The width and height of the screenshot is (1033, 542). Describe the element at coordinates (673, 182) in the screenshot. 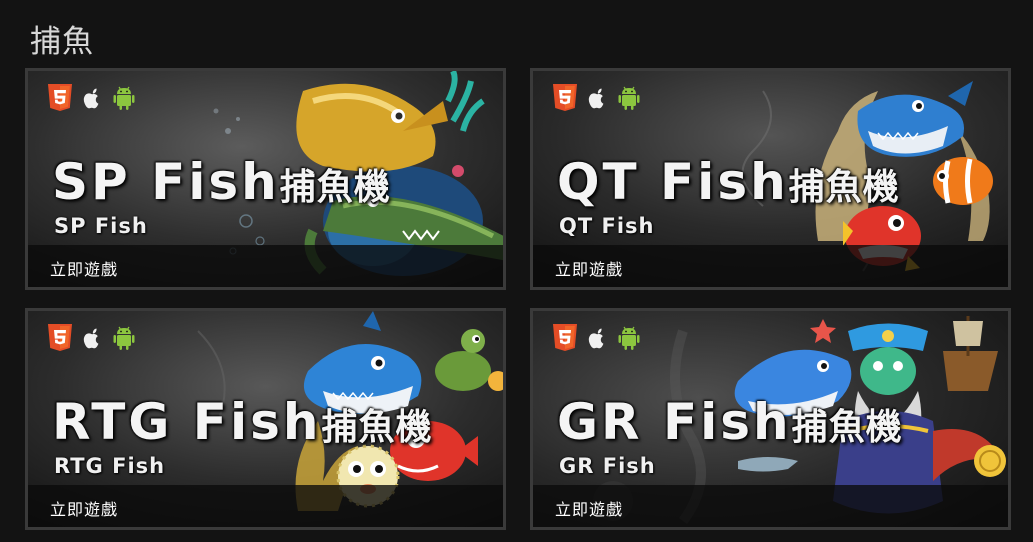

I see `game-title: QT Fish` at that location.